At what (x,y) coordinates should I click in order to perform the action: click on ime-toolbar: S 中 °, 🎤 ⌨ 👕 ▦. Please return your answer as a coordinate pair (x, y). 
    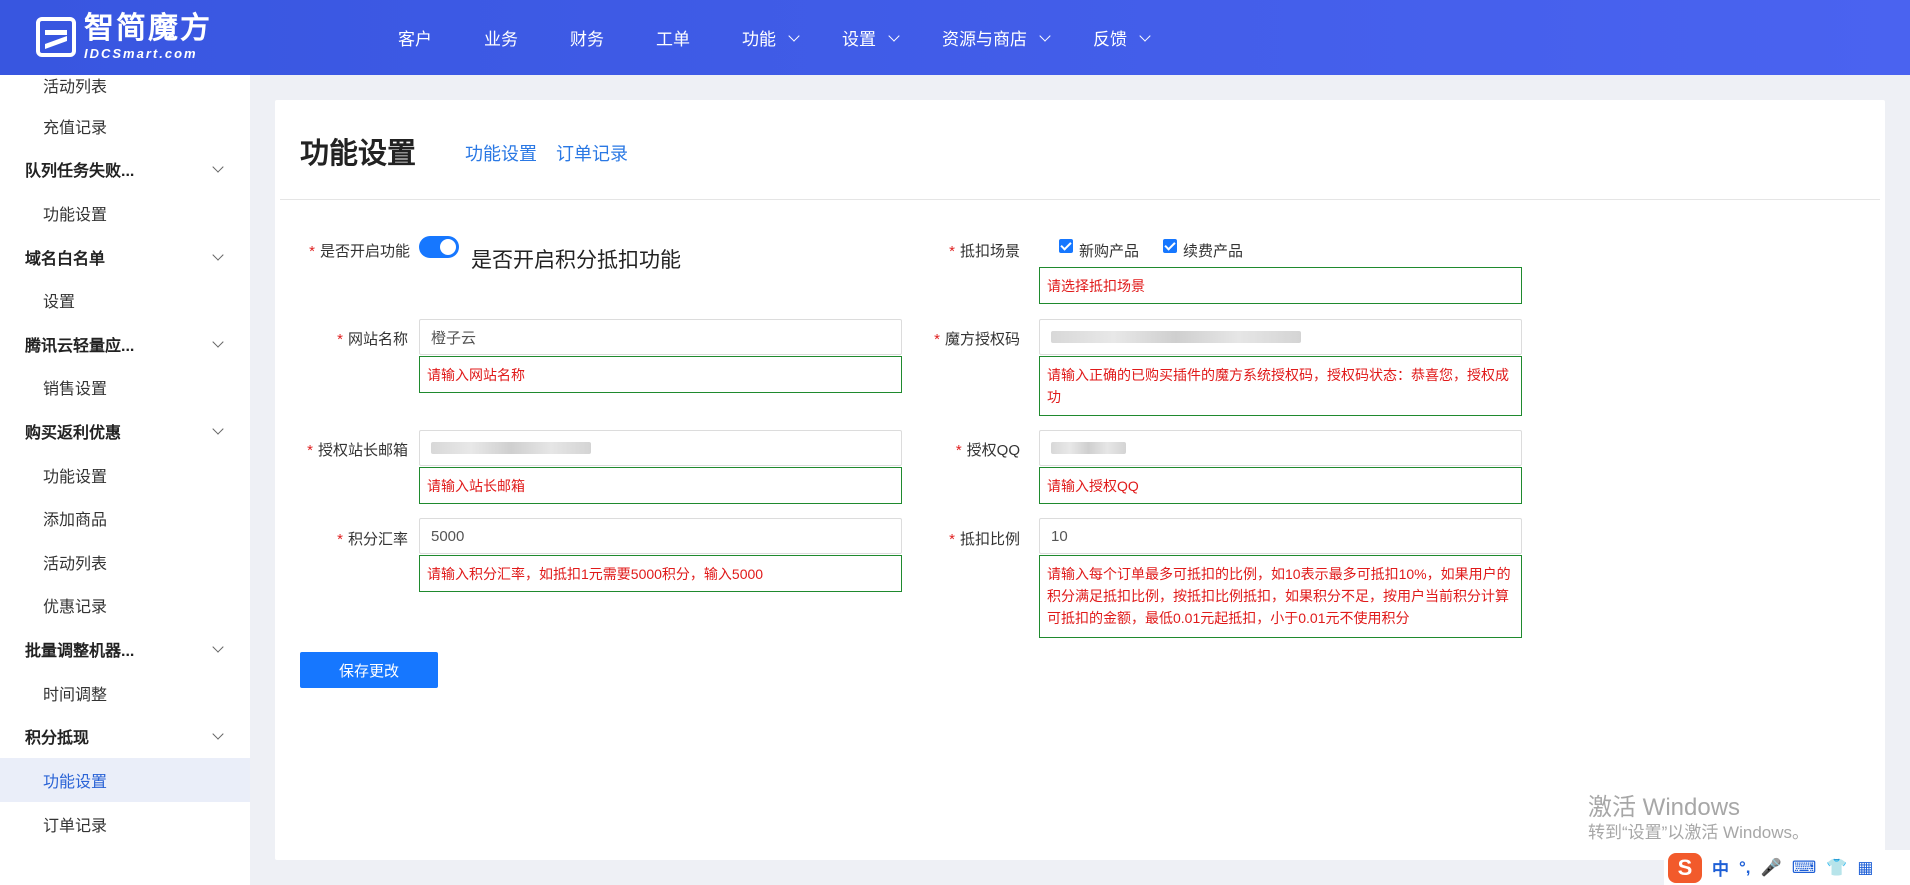
    Looking at the image, I should click on (1787, 867).